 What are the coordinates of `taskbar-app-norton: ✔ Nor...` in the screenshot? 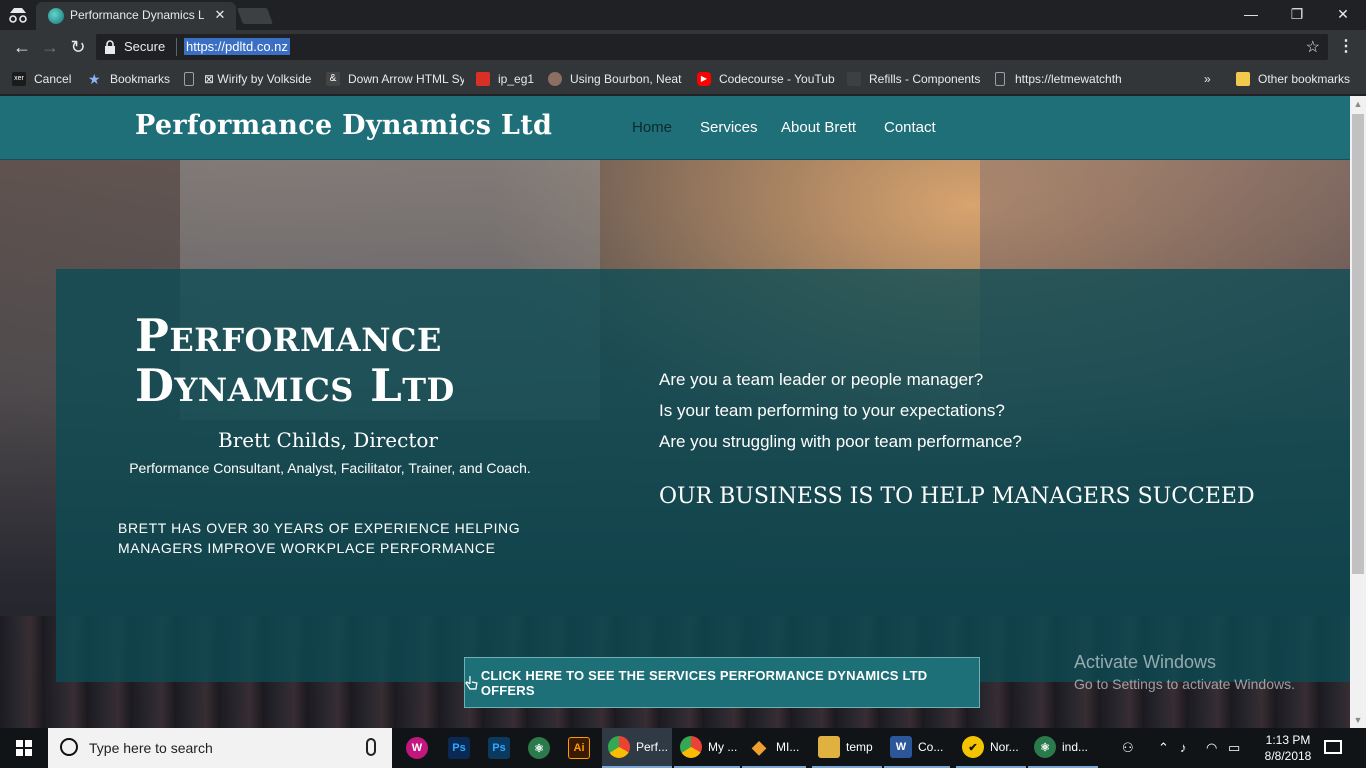 It's located at (991, 748).